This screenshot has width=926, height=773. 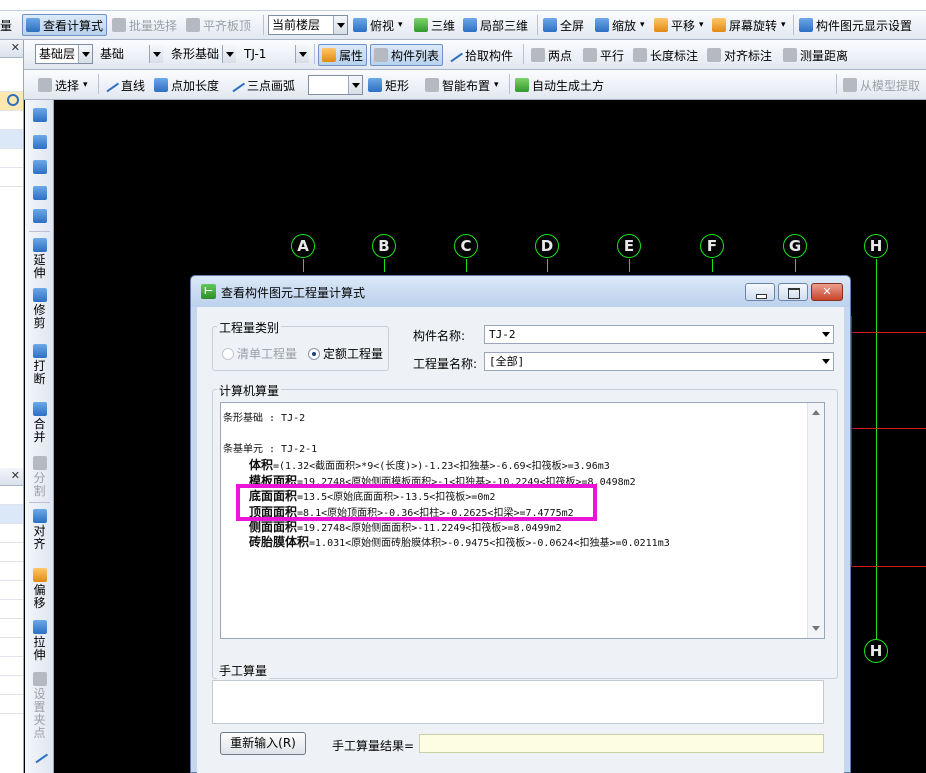 I want to click on red-element-line, so click(x=888, y=566).